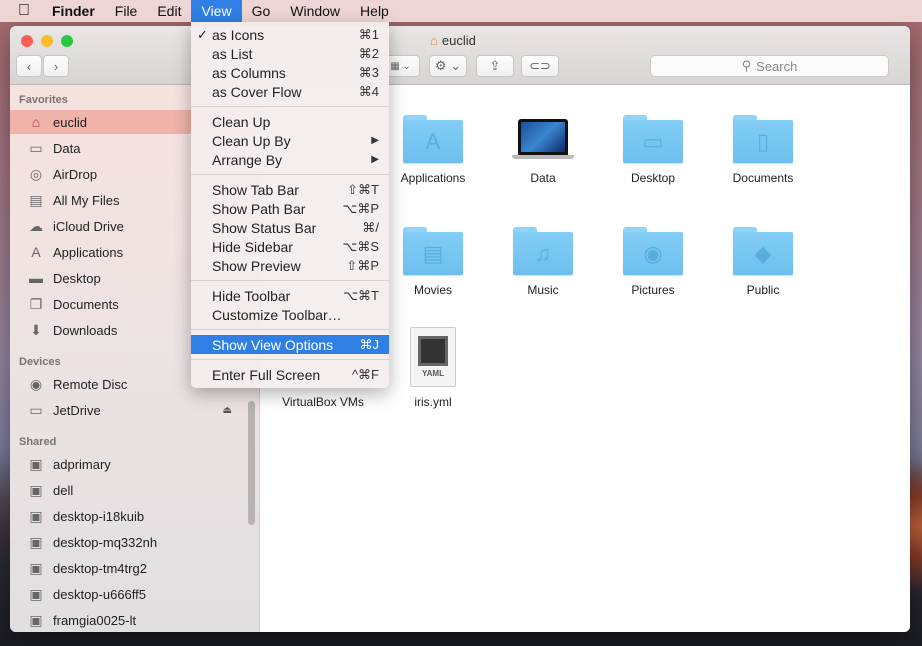 The height and width of the screenshot is (646, 922). Describe the element at coordinates (433, 133) in the screenshot. I see `folder-icon: A` at that location.